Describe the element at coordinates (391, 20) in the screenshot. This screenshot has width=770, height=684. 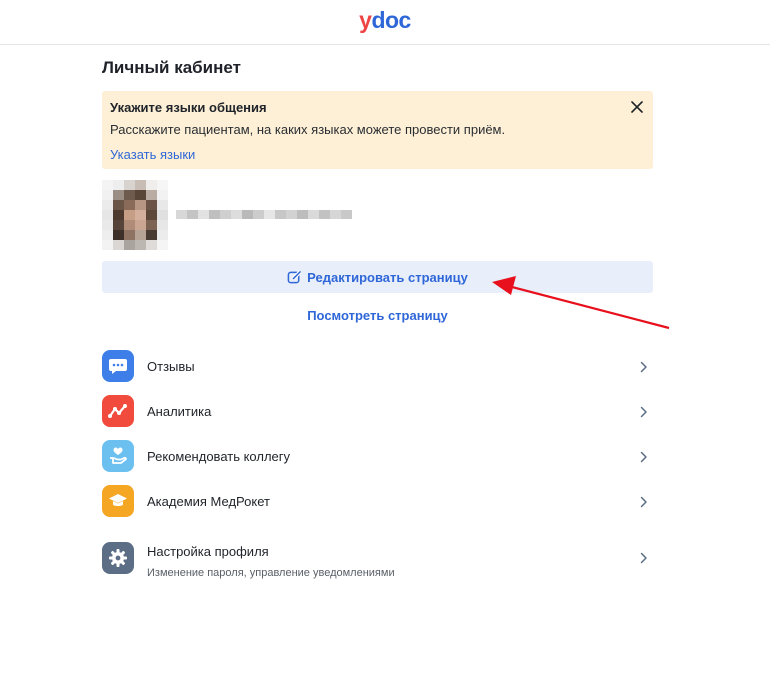
I see `logo-text: doc` at that location.